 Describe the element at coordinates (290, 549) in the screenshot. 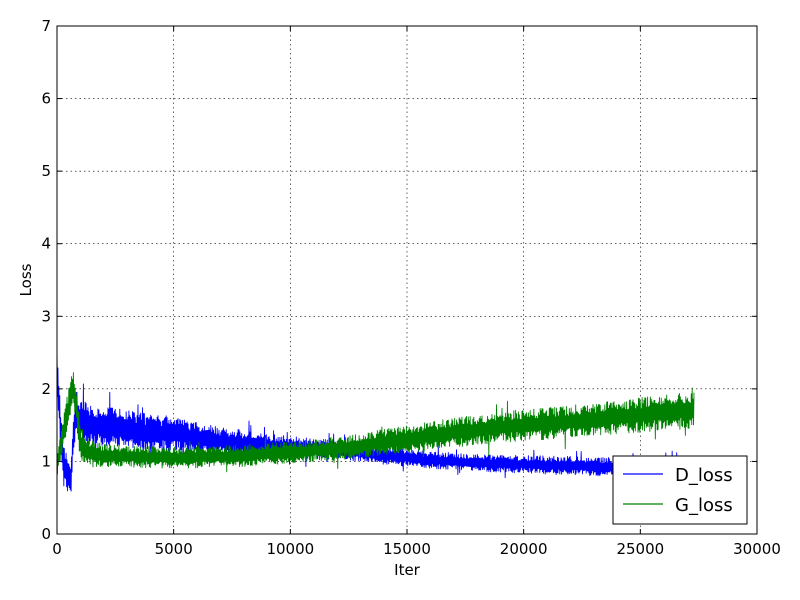

I see `x-tick-label: 10000` at that location.